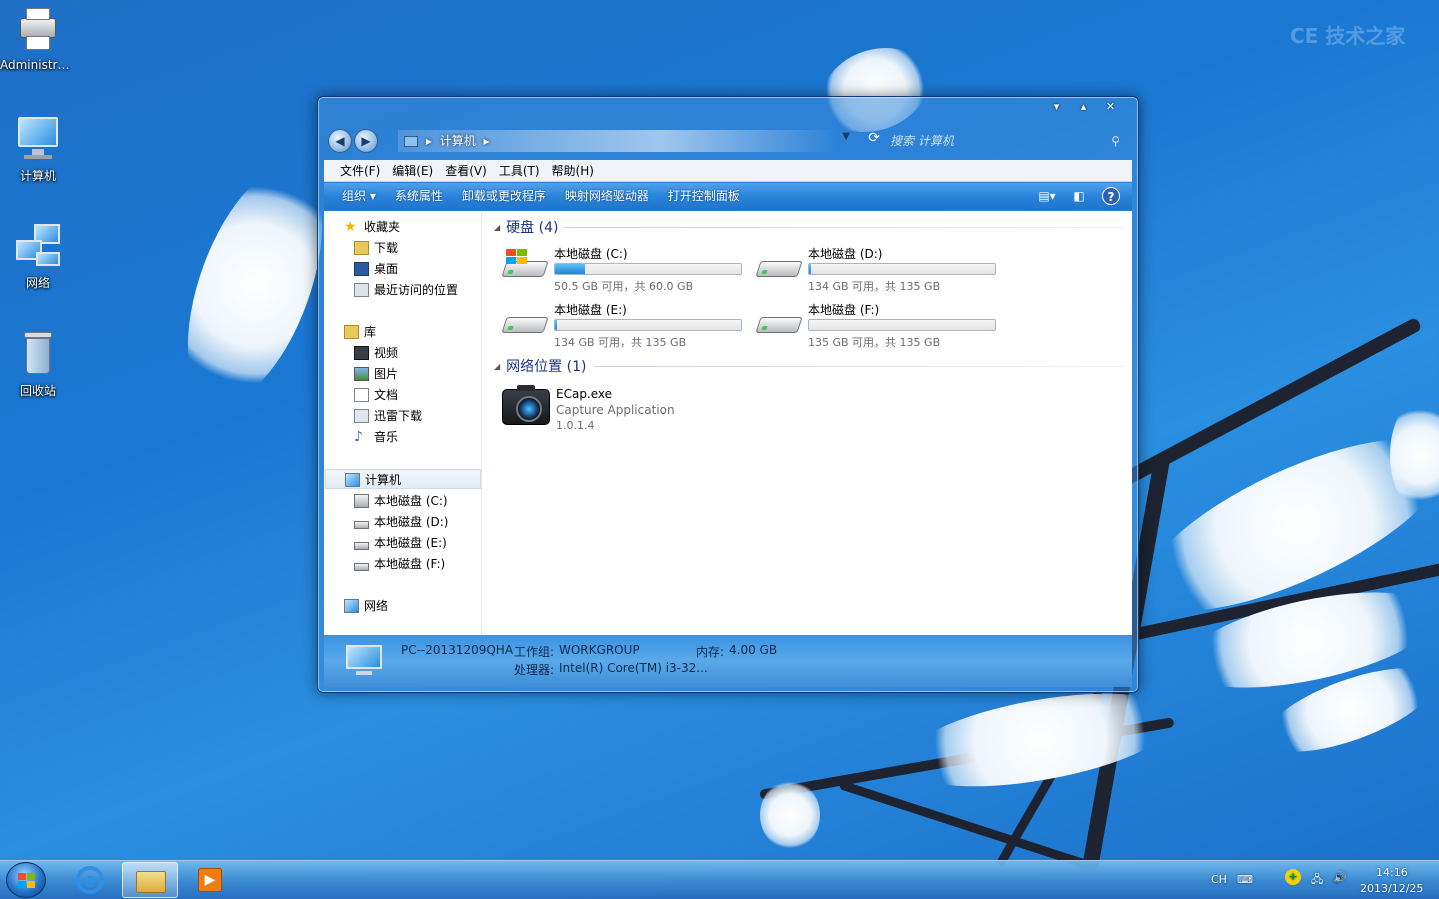 This screenshot has height=899, width=1439. I want to click on organize-button: 组织 ▾, so click(362, 196).